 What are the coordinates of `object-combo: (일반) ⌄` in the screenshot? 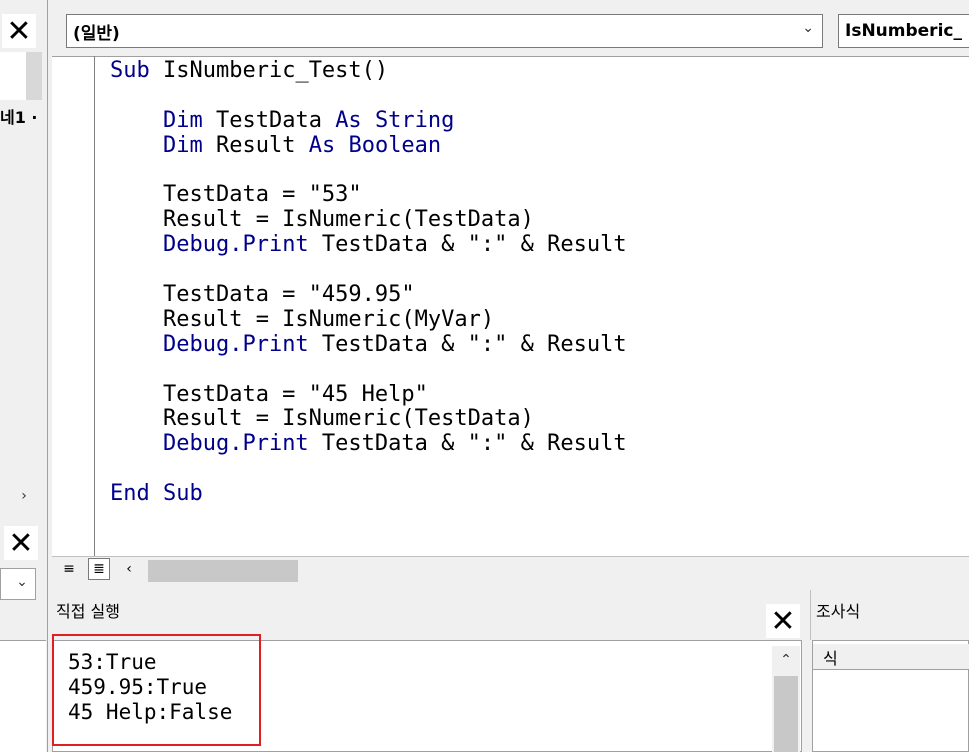 It's located at (444, 31).